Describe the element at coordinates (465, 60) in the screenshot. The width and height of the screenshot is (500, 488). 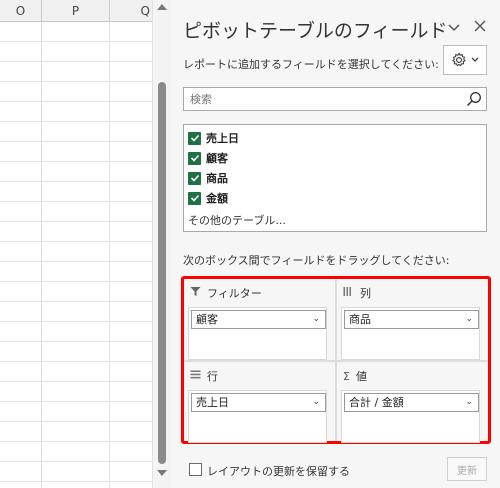
I see `settings-button` at that location.